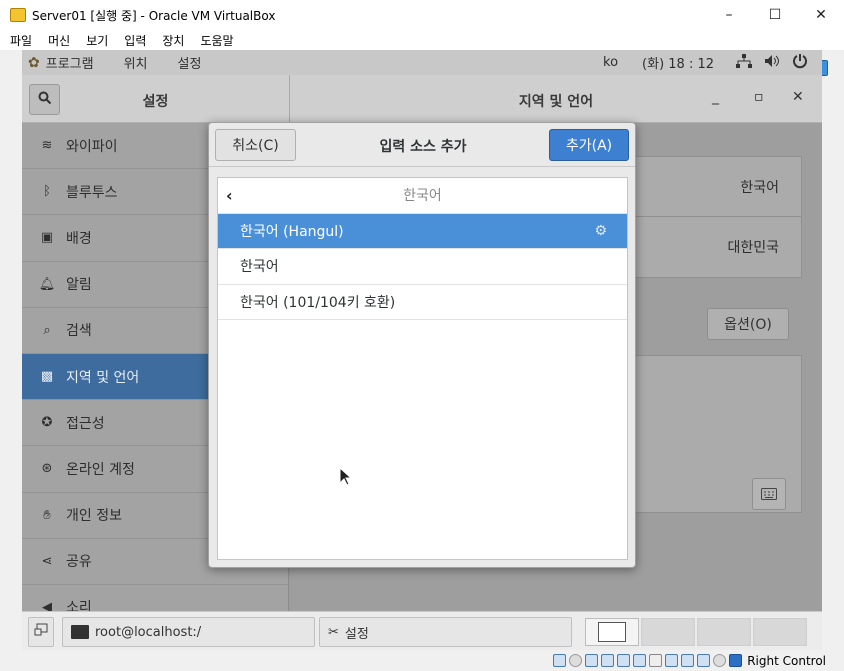  Describe the element at coordinates (744, 62) in the screenshot. I see `network-icon` at that location.